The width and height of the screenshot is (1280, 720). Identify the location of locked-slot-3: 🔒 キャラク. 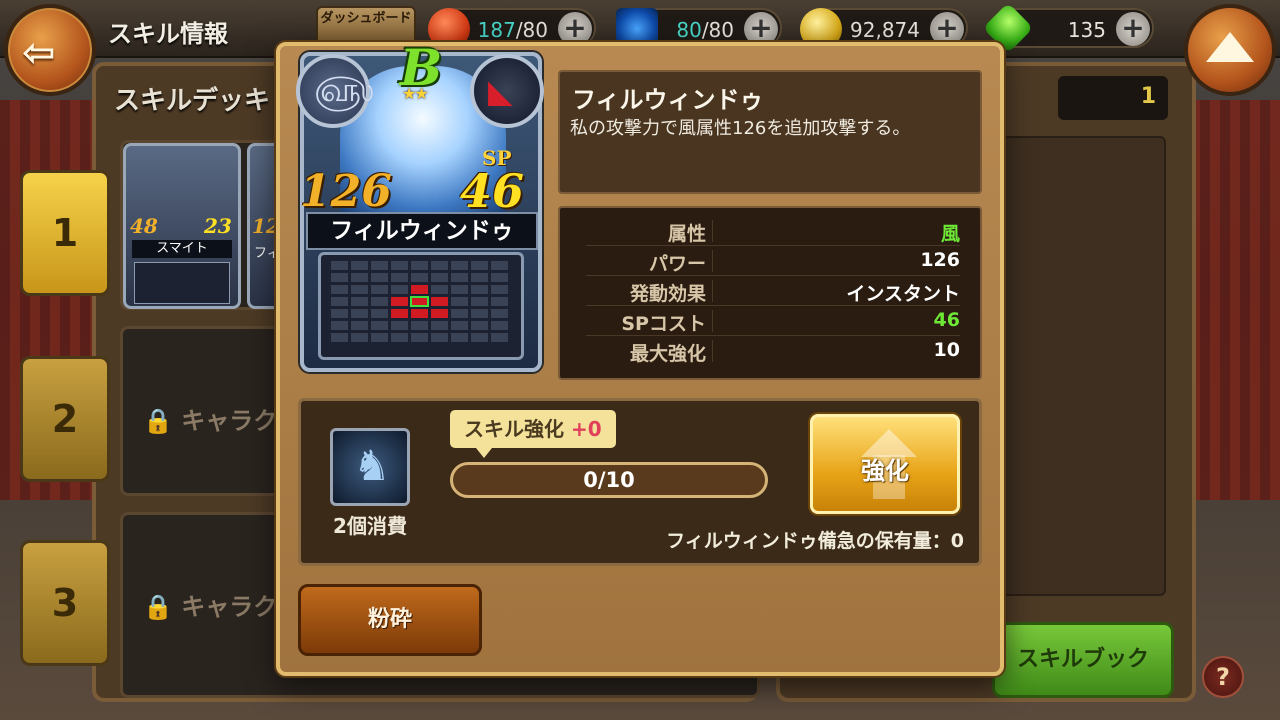
(210, 604).